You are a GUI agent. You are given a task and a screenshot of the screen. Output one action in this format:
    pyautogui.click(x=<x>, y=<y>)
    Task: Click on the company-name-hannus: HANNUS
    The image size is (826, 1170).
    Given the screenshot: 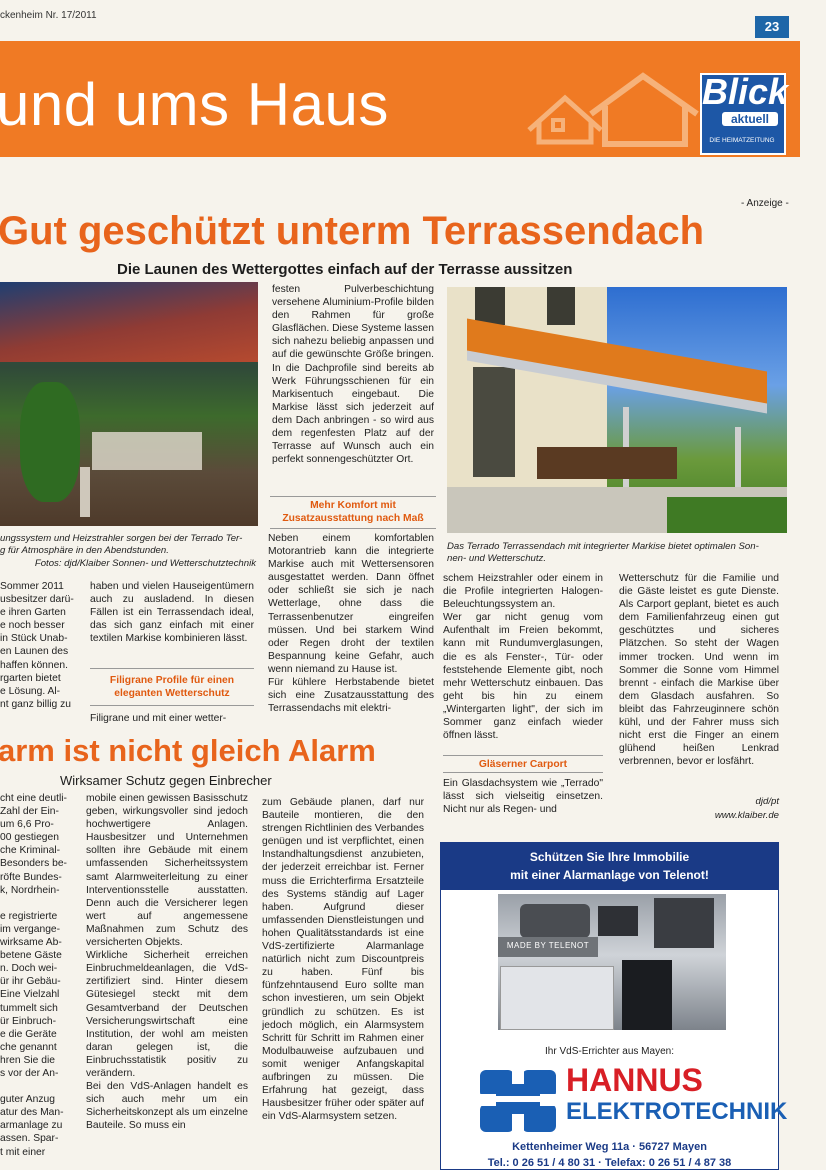 What is the action you would take?
    pyautogui.click(x=634, y=1080)
    